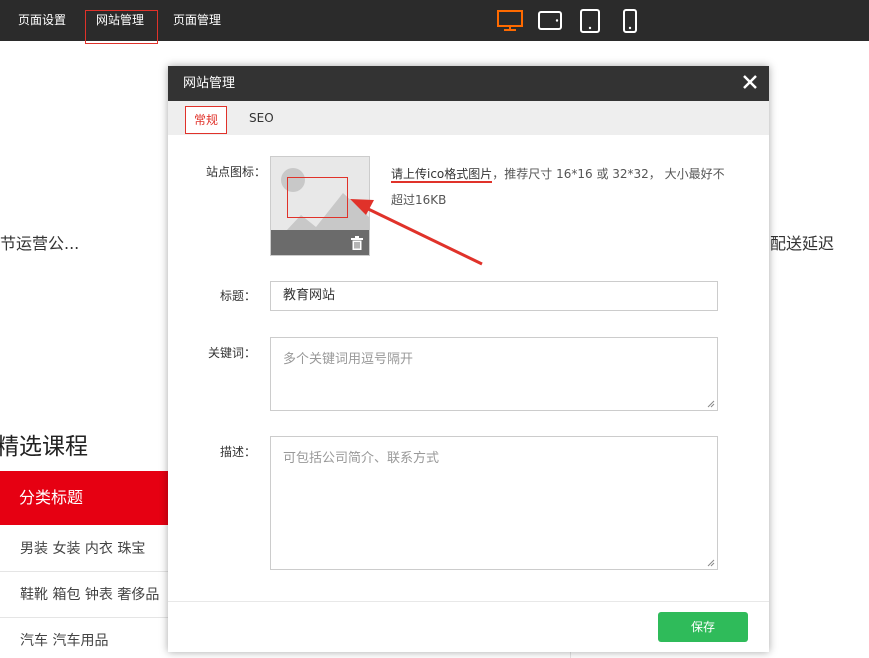  I want to click on tab-general: 常规, so click(206, 120).